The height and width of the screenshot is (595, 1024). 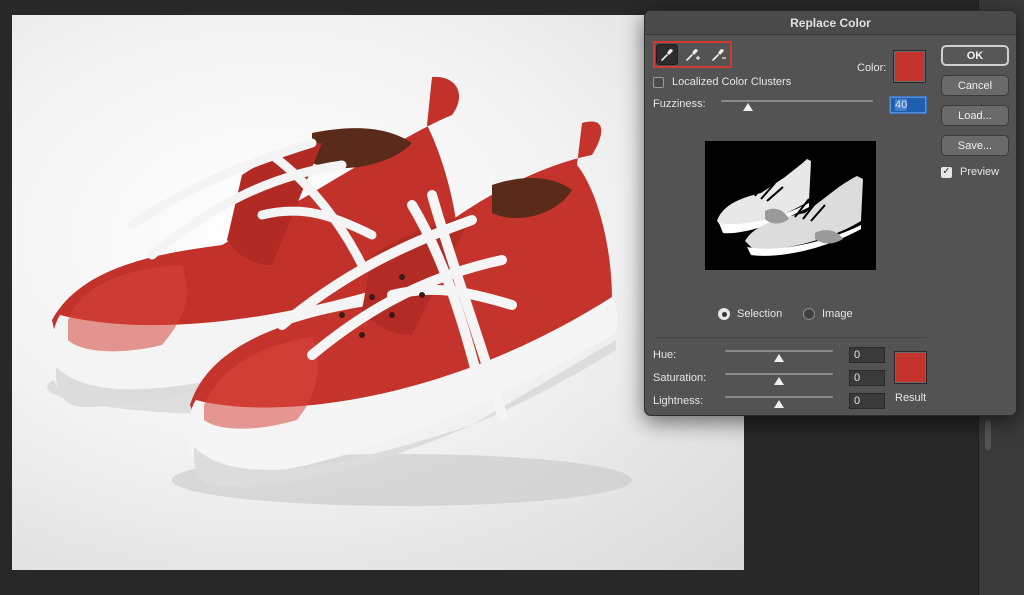 I want to click on eyedropper-add-tool, so click(x=693, y=54).